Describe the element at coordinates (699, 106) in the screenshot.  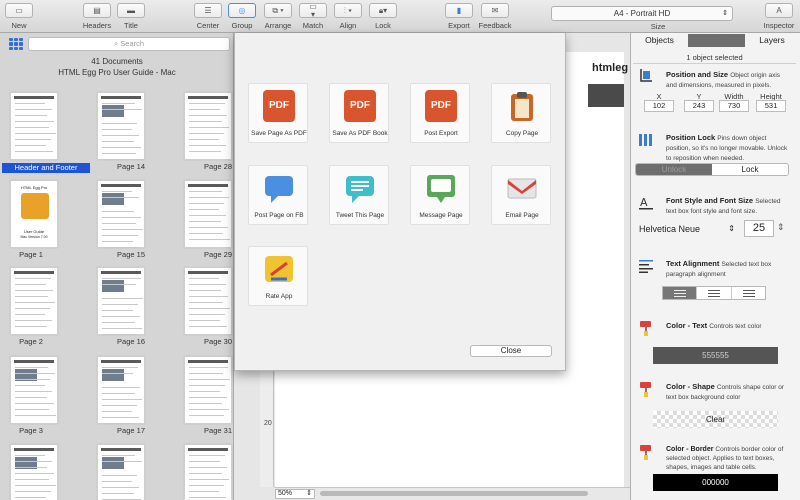
I see `y-field: 243` at that location.